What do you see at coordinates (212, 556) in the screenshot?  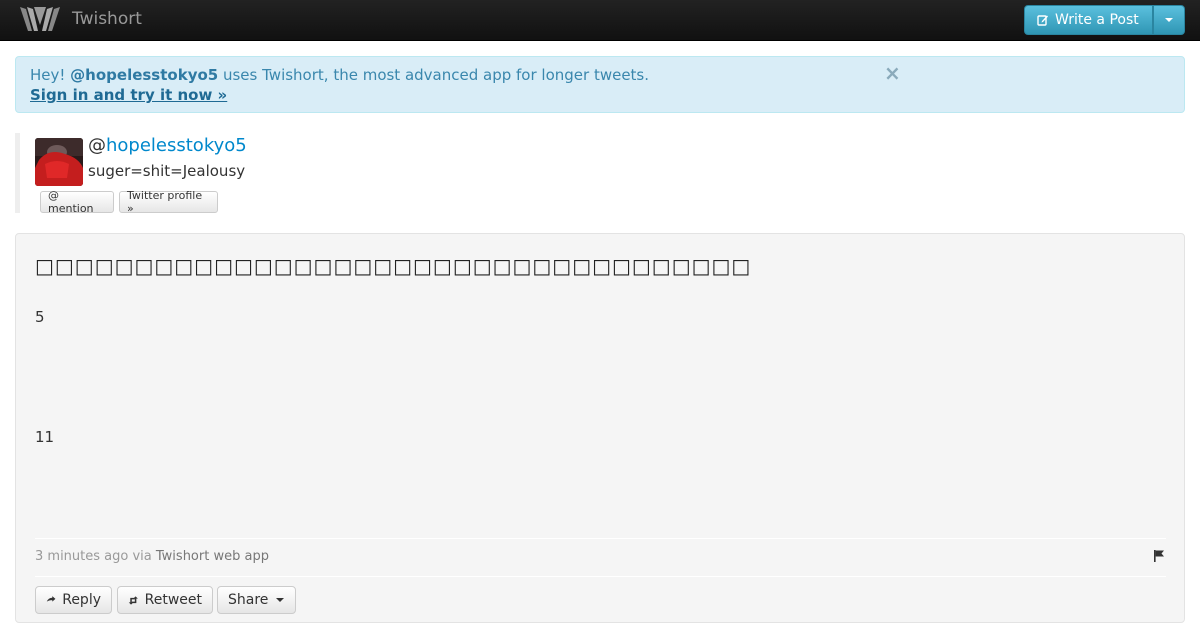 I see `via-app-link: Twishort web app` at bounding box center [212, 556].